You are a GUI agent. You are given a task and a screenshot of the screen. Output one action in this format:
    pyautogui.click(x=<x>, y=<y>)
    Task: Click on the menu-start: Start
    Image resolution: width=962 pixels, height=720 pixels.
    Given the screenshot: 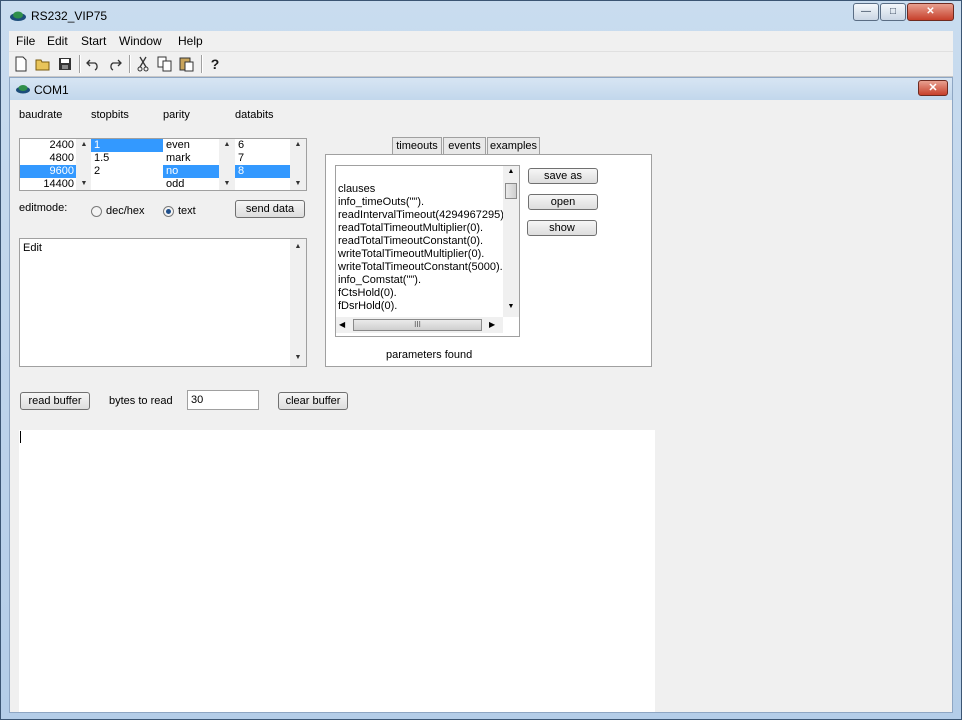 What is the action you would take?
    pyautogui.click(x=93, y=41)
    